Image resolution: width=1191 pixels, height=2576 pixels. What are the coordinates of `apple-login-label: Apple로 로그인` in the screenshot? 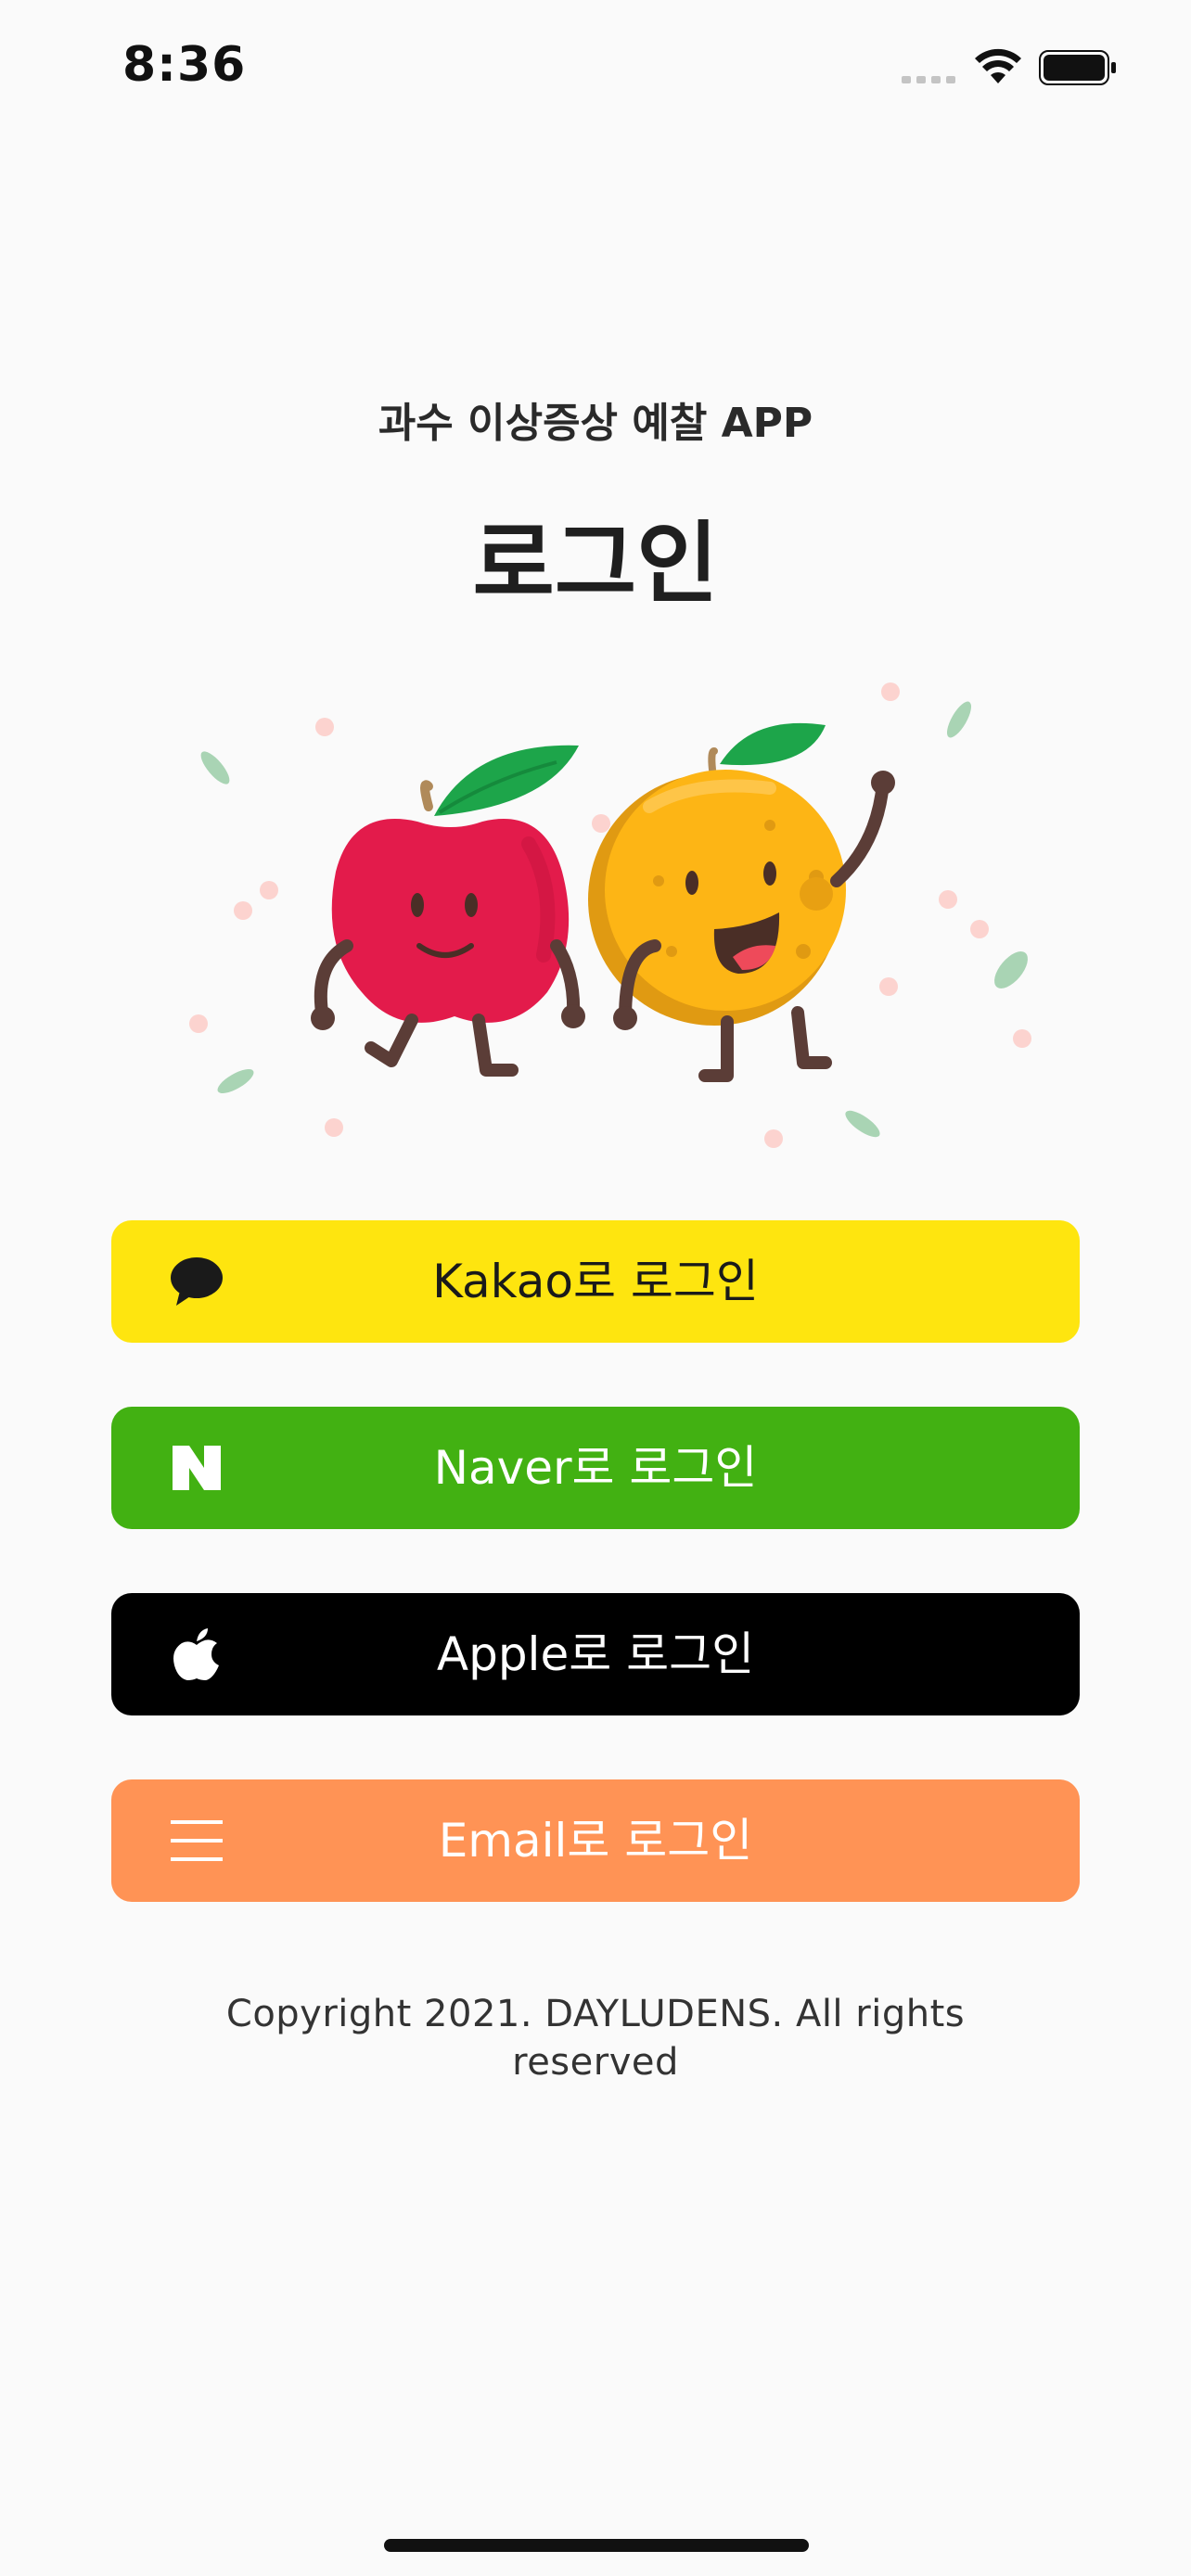 It's located at (595, 1654).